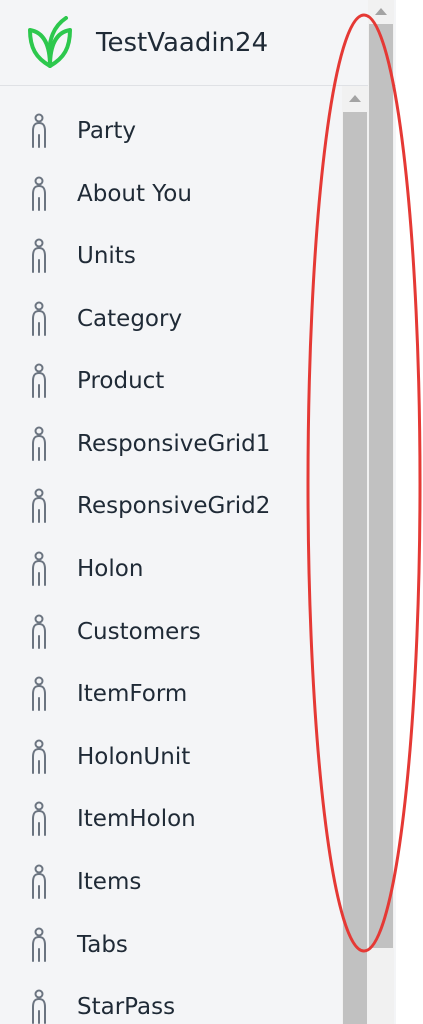  What do you see at coordinates (381, 486) in the screenshot?
I see `page-scrollbar-thumb` at bounding box center [381, 486].